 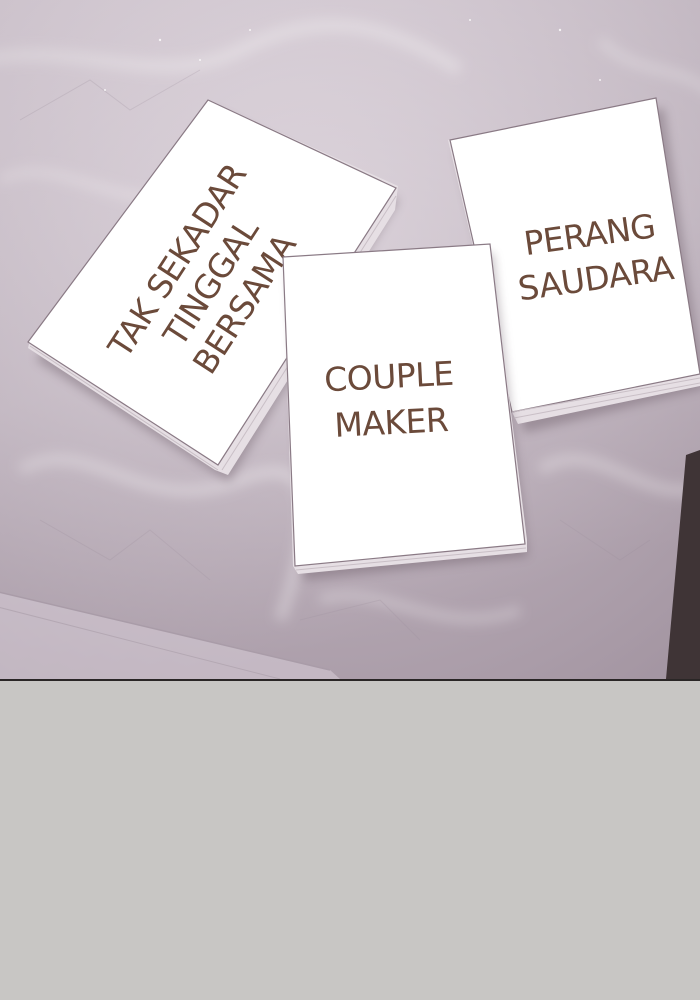 I want to click on middle-card: COUPLE MAKER, so click(x=405, y=411).